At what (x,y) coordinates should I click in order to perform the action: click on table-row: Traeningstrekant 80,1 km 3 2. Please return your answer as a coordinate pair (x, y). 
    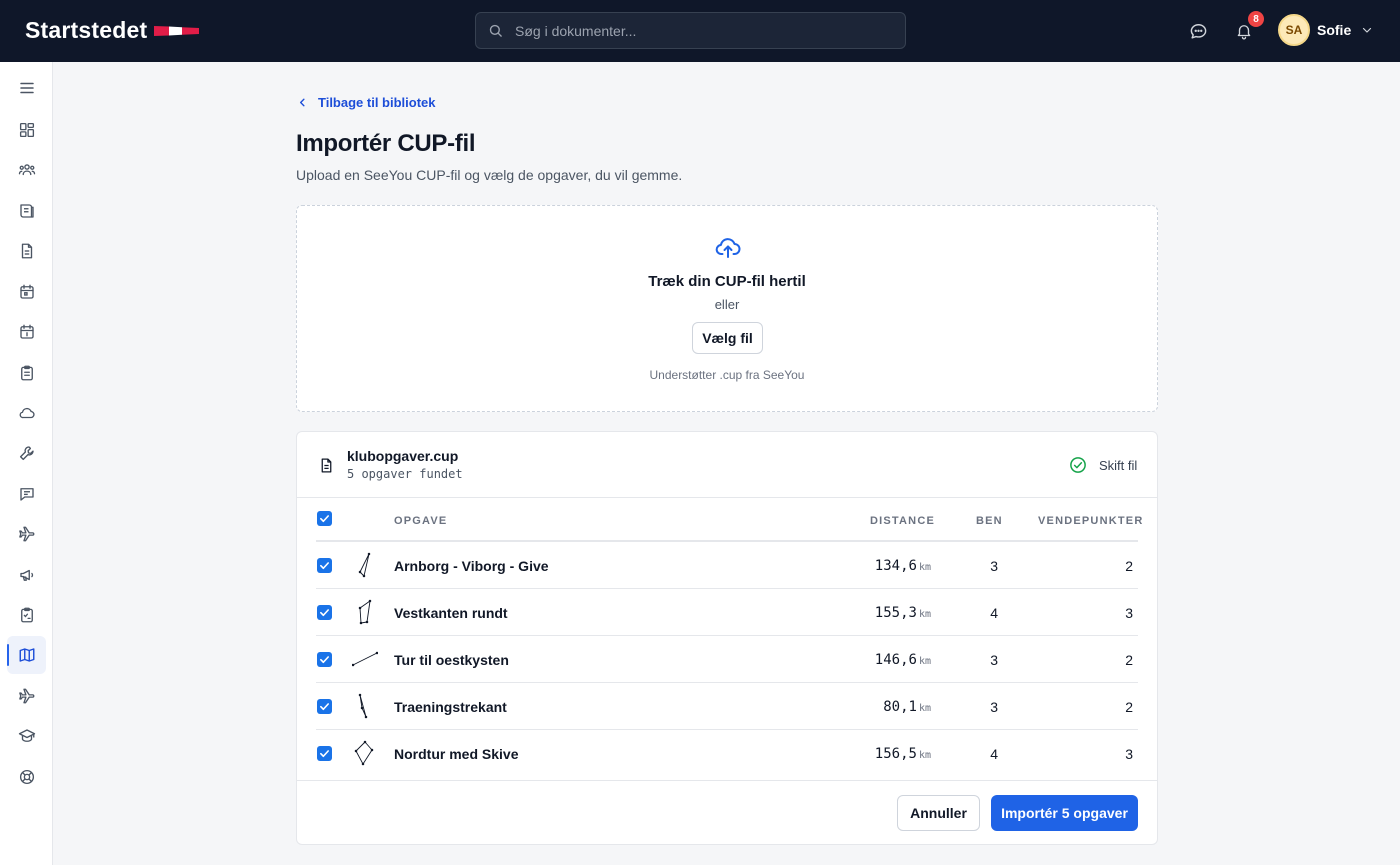
    Looking at the image, I should click on (727, 706).